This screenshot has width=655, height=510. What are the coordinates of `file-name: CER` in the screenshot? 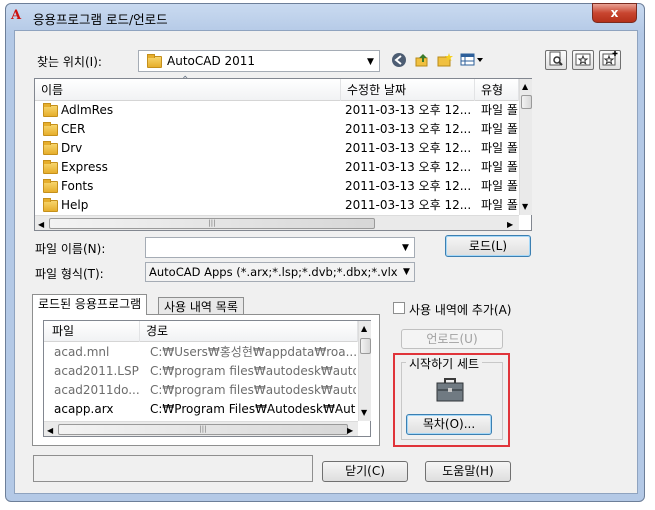 It's located at (73, 129).